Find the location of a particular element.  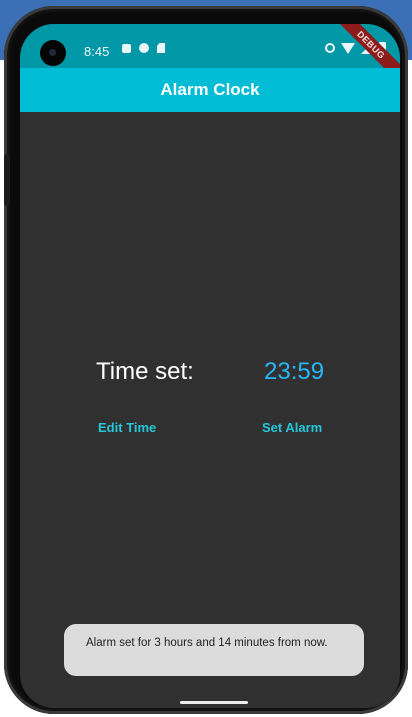

app-title: Alarm Clock is located at coordinates (210, 89).